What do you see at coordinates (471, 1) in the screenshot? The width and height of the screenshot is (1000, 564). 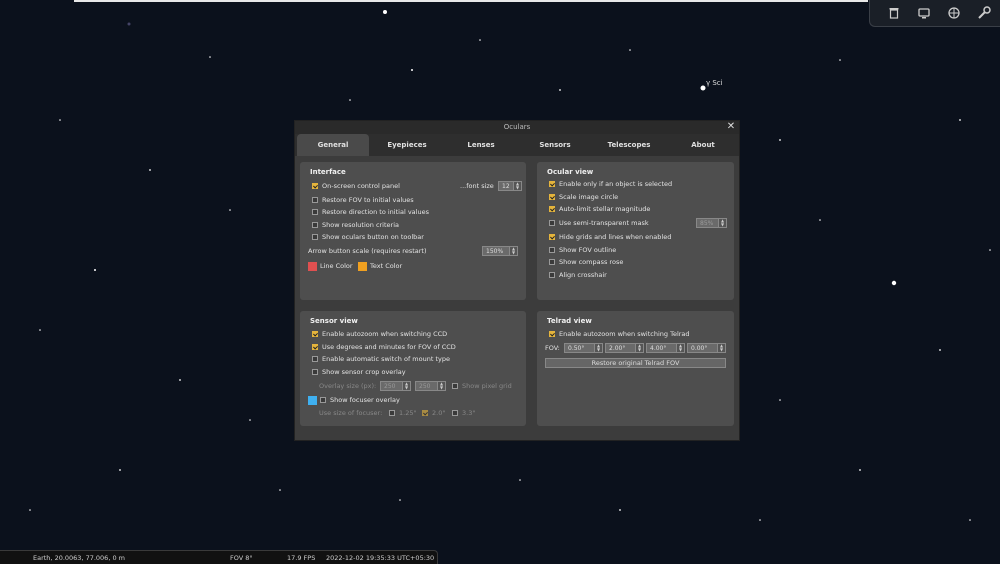 I see `top-progress-line` at bounding box center [471, 1].